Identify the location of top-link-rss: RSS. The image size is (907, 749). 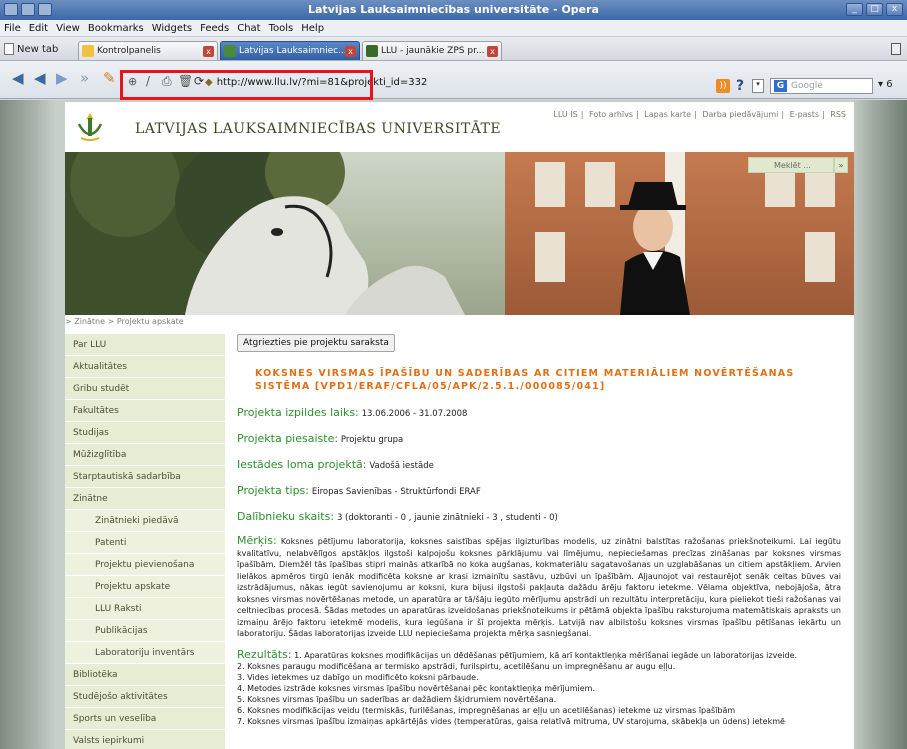
(838, 114).